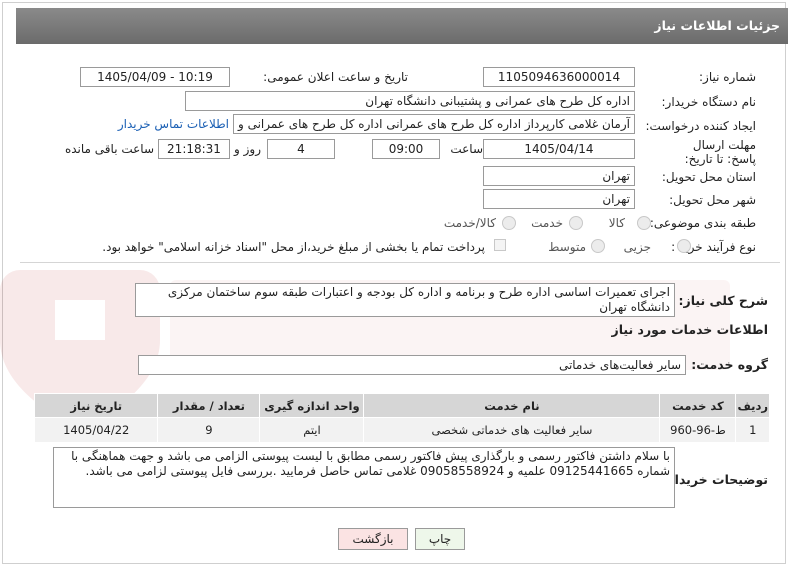  What do you see at coordinates (720, 152) in the screenshot?
I see `deadline-label: مهلت ارسال پاسخ: تا تاریخ:` at bounding box center [720, 152].